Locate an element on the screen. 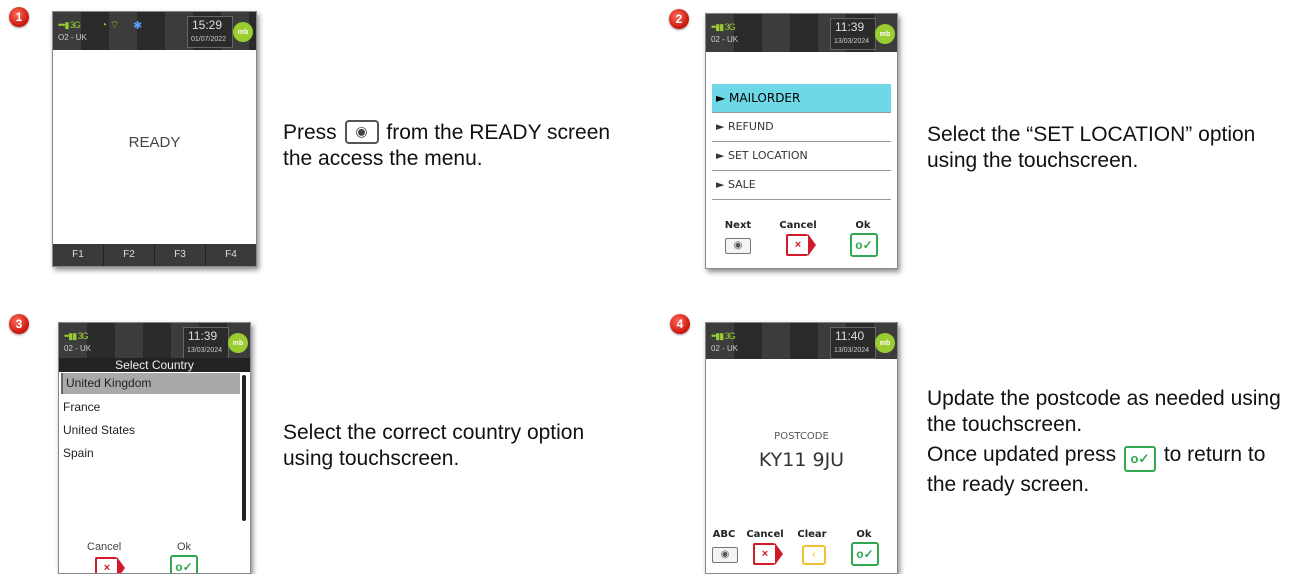 This screenshot has height=574, width=1298. clock: 15:29 01/07/2022 is located at coordinates (210, 32).